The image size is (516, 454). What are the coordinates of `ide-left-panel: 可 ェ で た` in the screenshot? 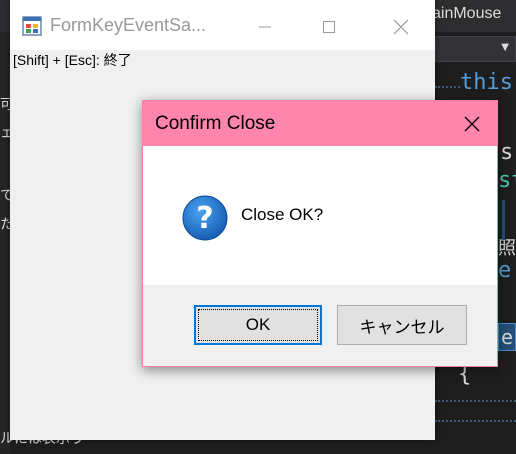 It's located at (5, 243).